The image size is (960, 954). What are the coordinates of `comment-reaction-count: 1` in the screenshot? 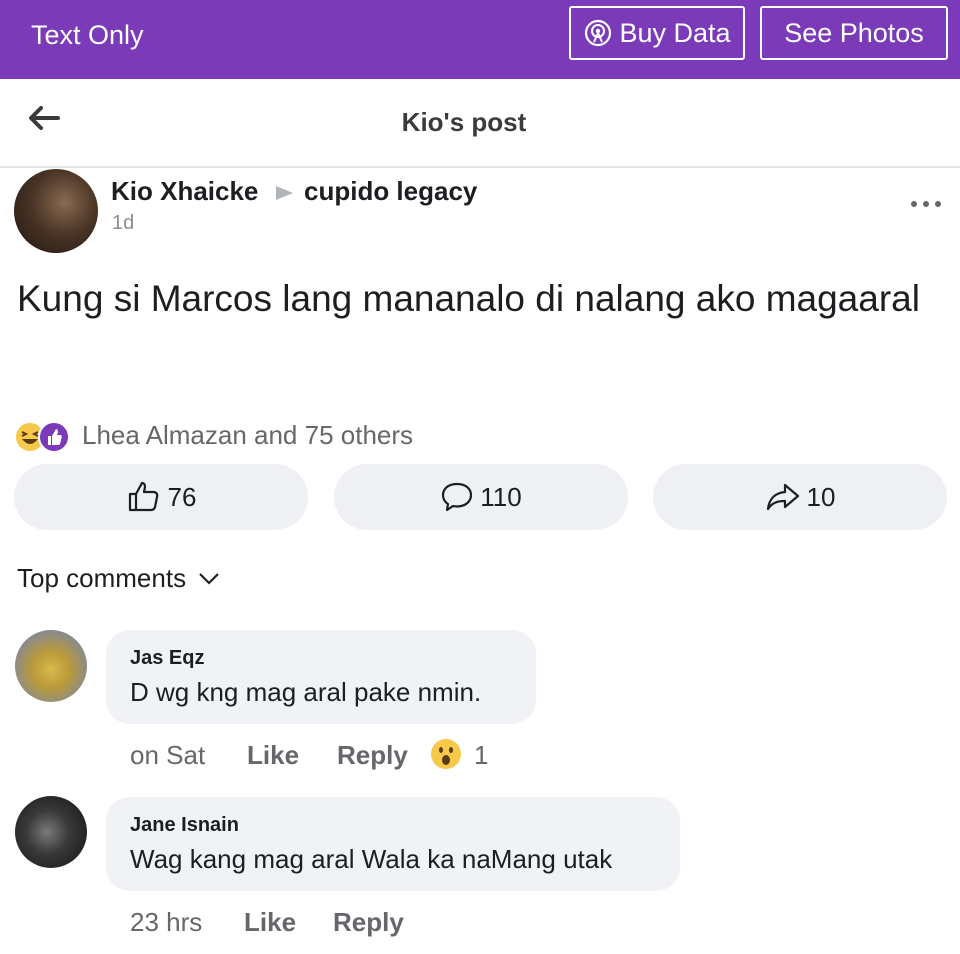 It's located at (481, 755).